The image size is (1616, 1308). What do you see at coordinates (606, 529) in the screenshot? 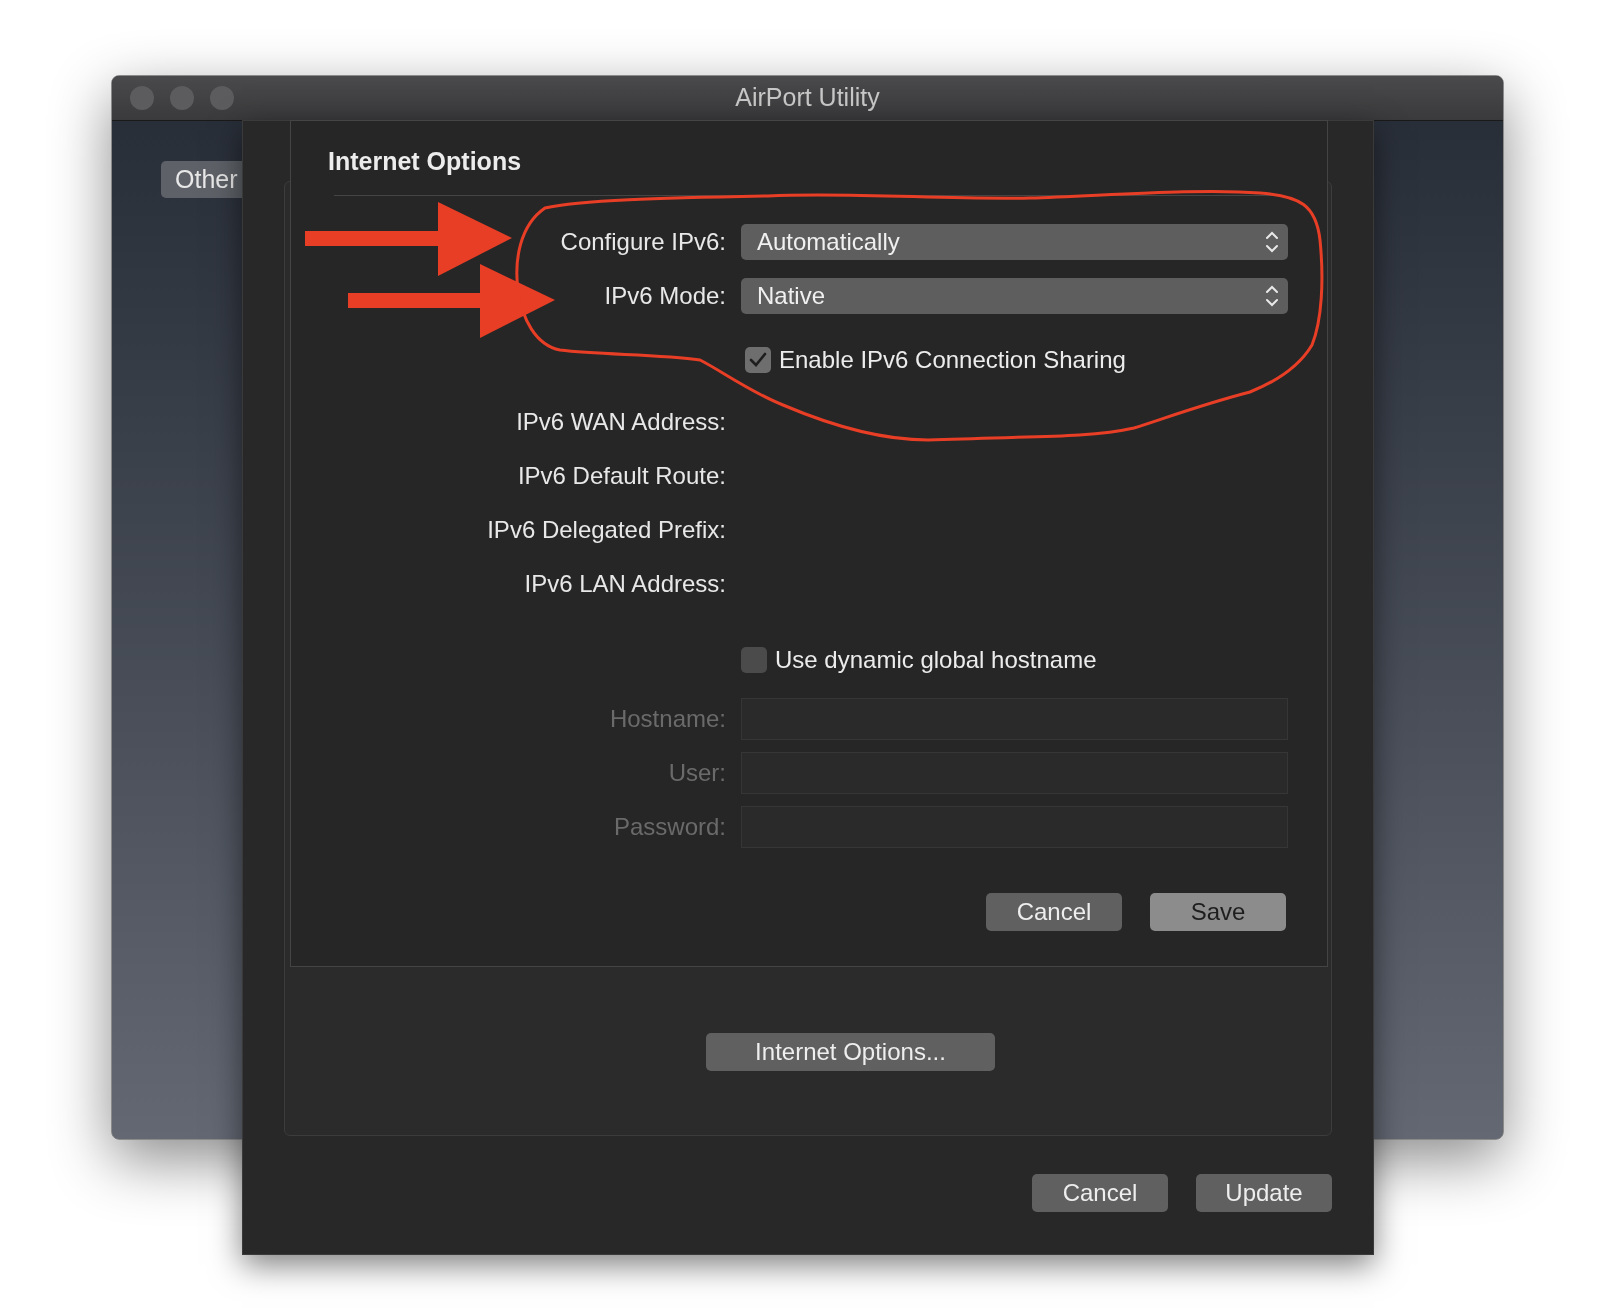
I see `info-label: IPv6 Delegated Prefix:` at bounding box center [606, 529].